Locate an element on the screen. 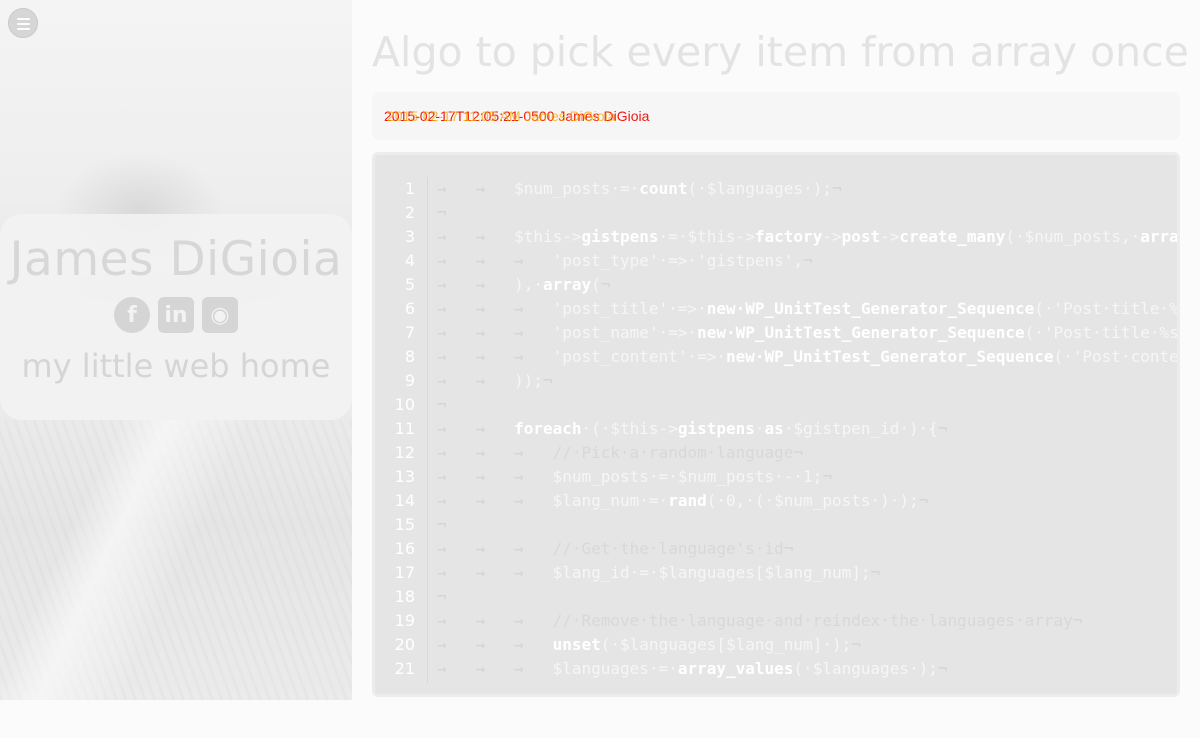 This screenshot has width=1200, height=738. hamburger-menu-icon is located at coordinates (23, 23).